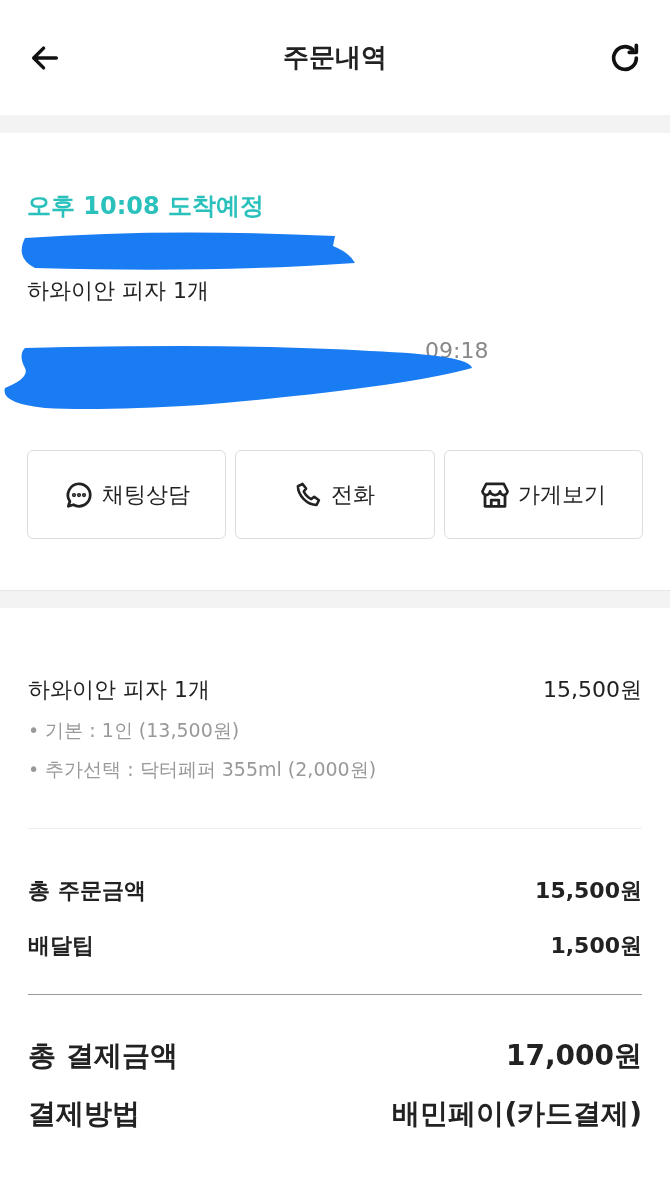 The height and width of the screenshot is (1190, 670). I want to click on phone-icon, so click(309, 494).